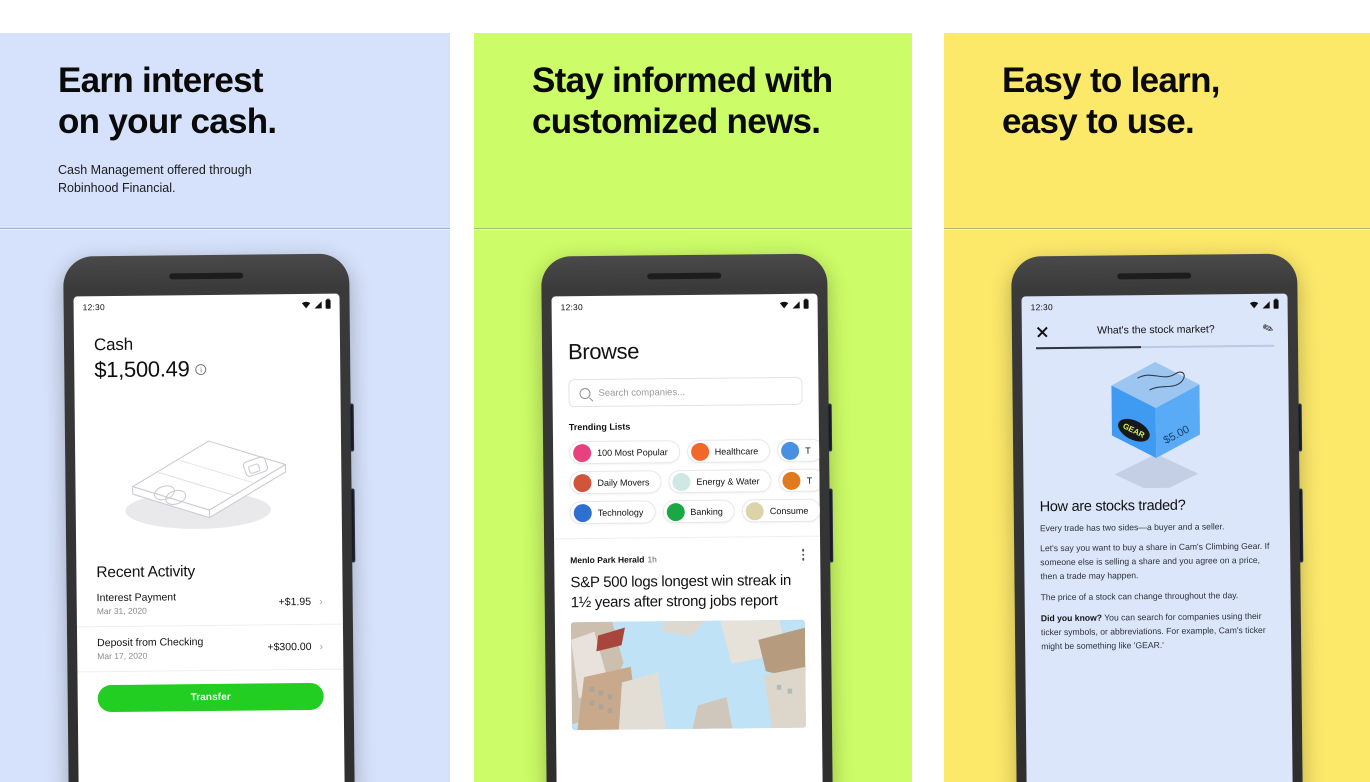 The width and height of the screenshot is (1370, 782). Describe the element at coordinates (613, 558) in the screenshot. I see `news-source-group: Menlo Park Herald 1h` at that location.